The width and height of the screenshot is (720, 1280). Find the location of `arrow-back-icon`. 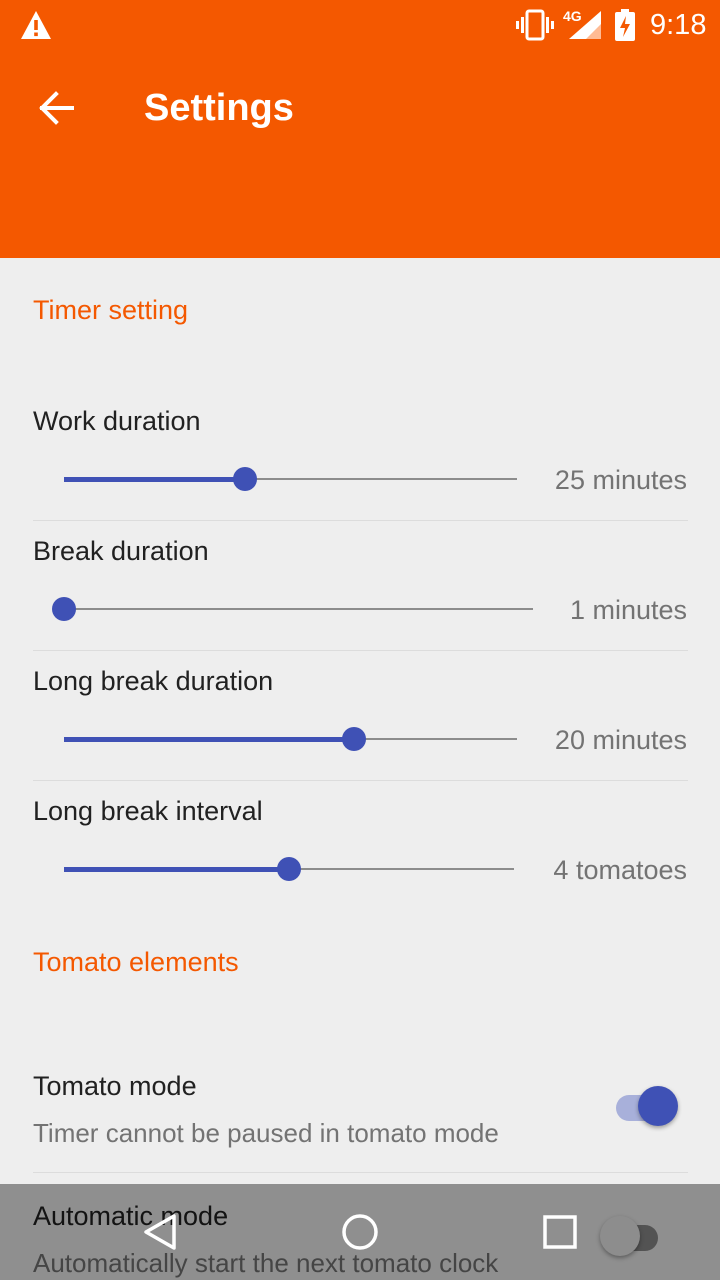

arrow-back-icon is located at coordinates (56, 108).